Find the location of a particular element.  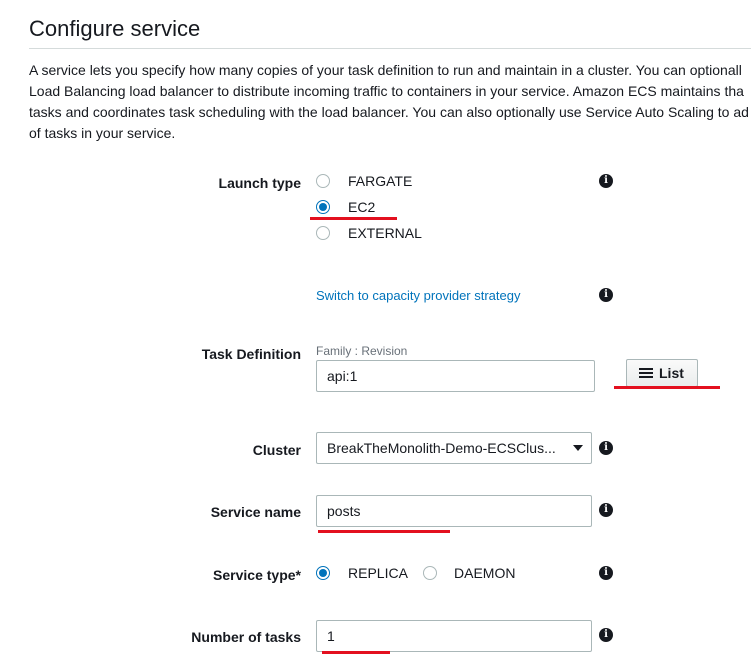

list-button: List is located at coordinates (662, 373).